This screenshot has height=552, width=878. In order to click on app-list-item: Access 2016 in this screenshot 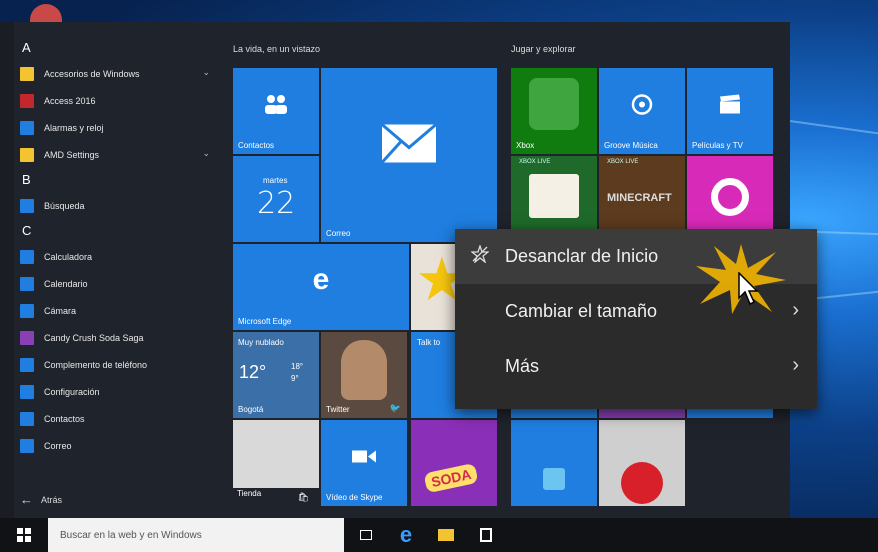, I will do `click(114, 100)`.